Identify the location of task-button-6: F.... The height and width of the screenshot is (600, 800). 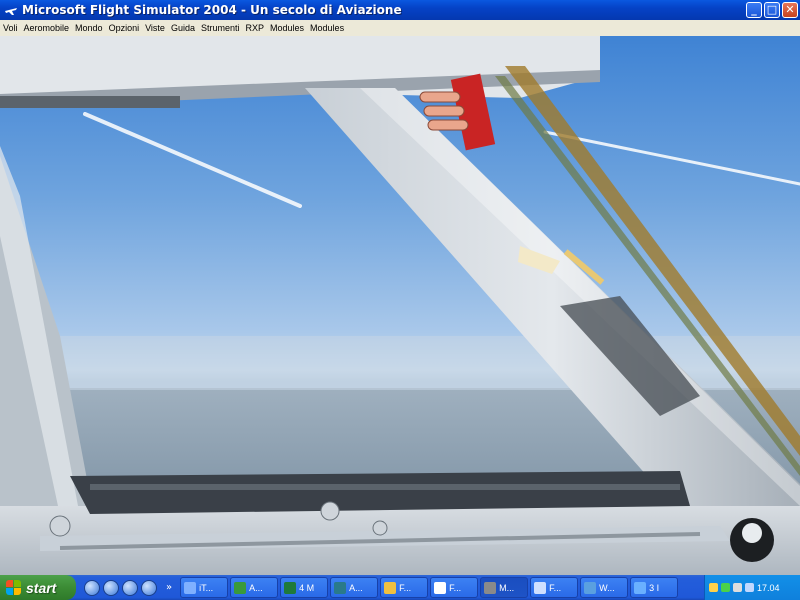
(454, 587).